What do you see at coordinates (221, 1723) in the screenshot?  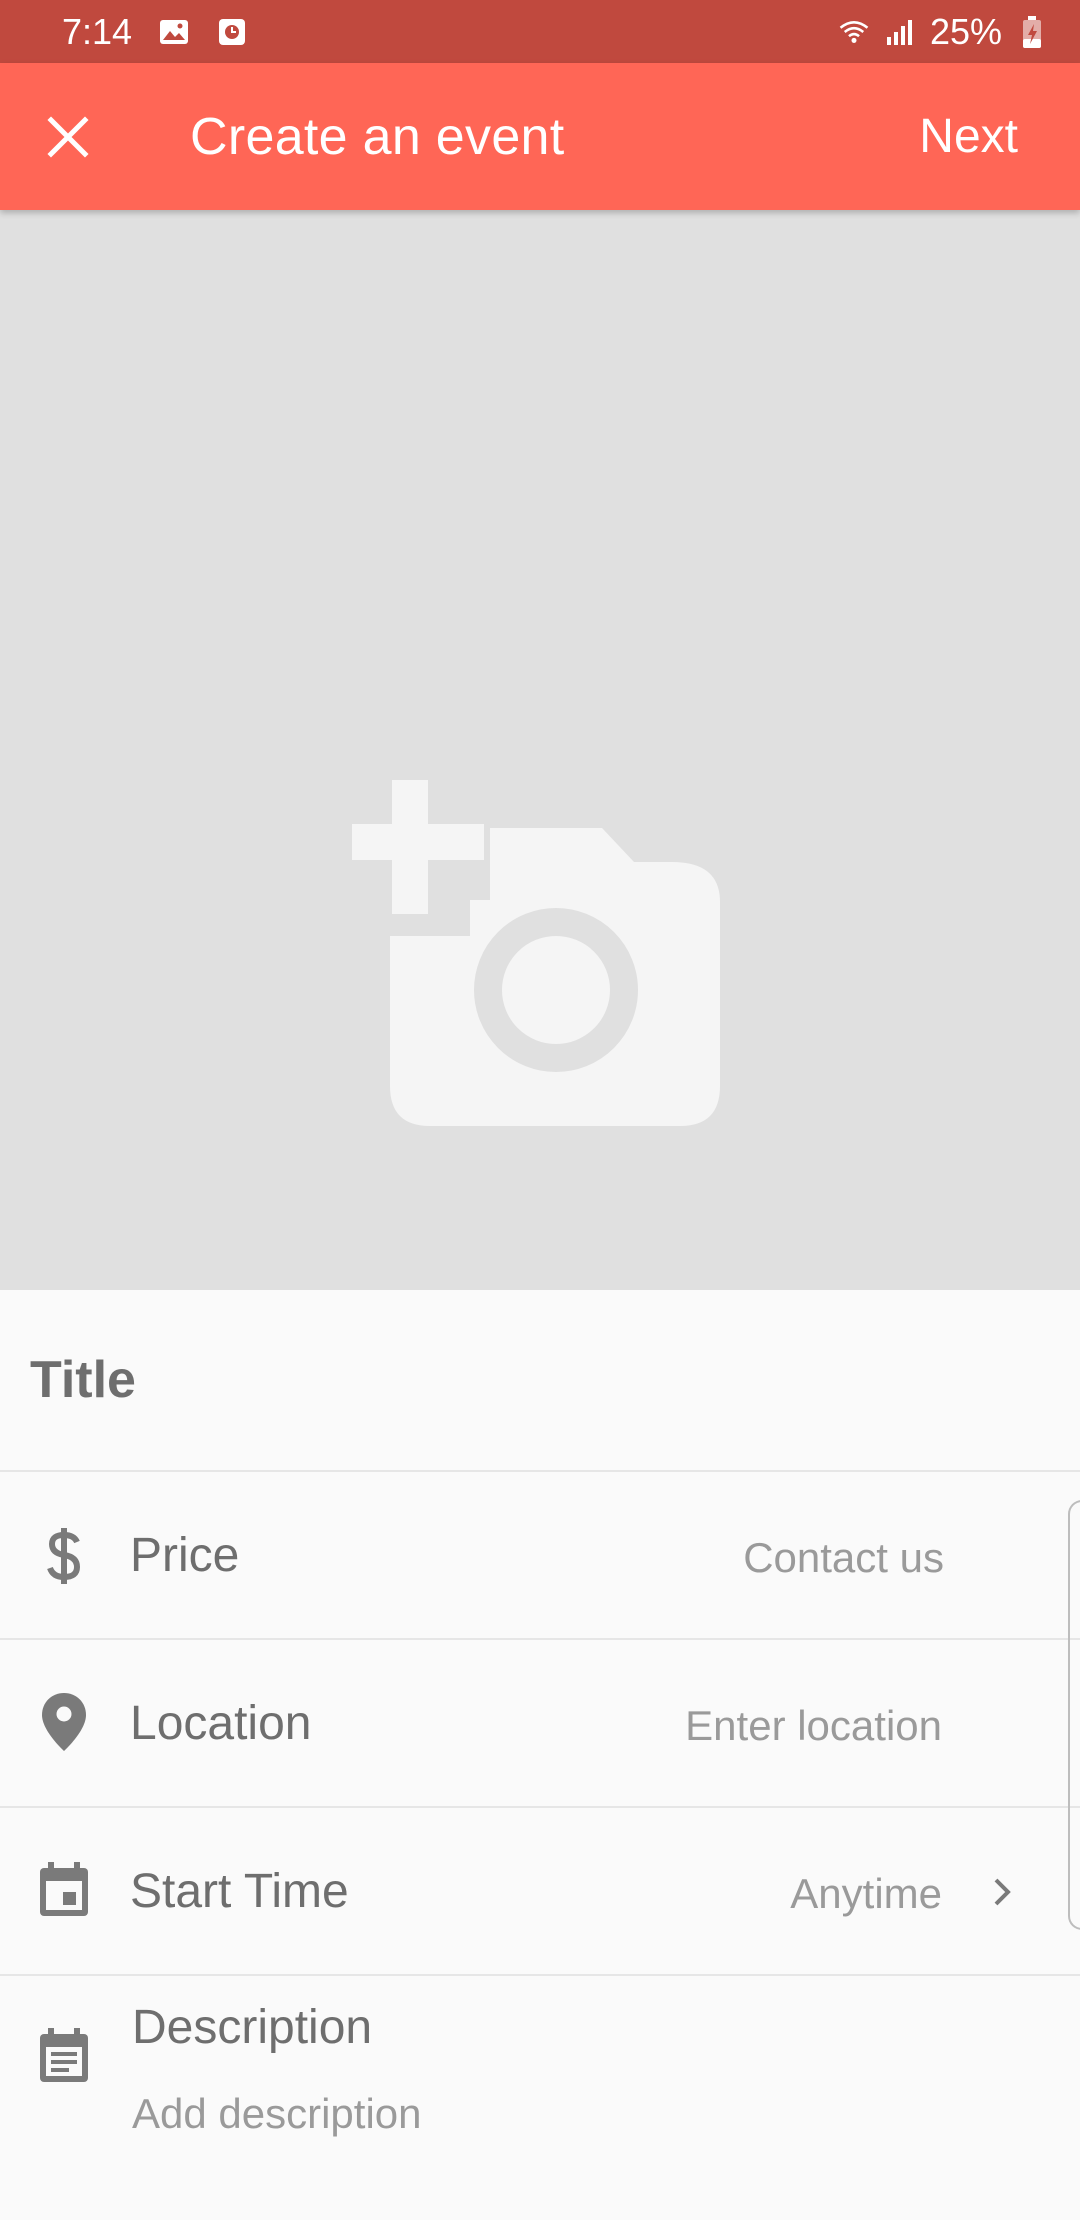 I see `location-label: Location` at bounding box center [221, 1723].